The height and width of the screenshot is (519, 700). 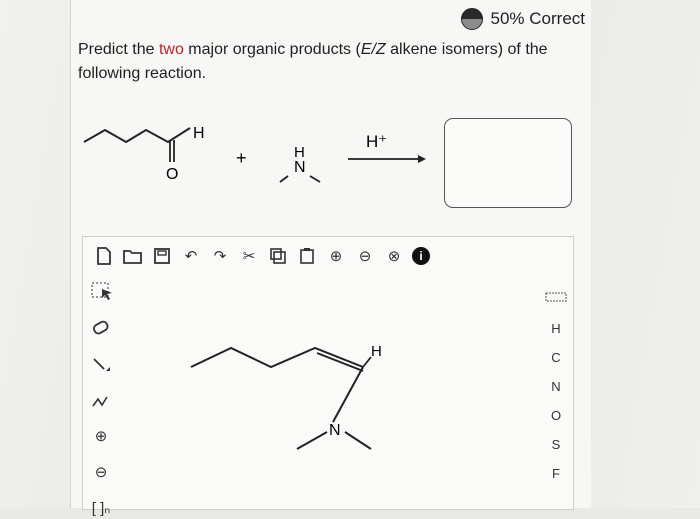 I want to click on save-icon, so click(x=162, y=256).